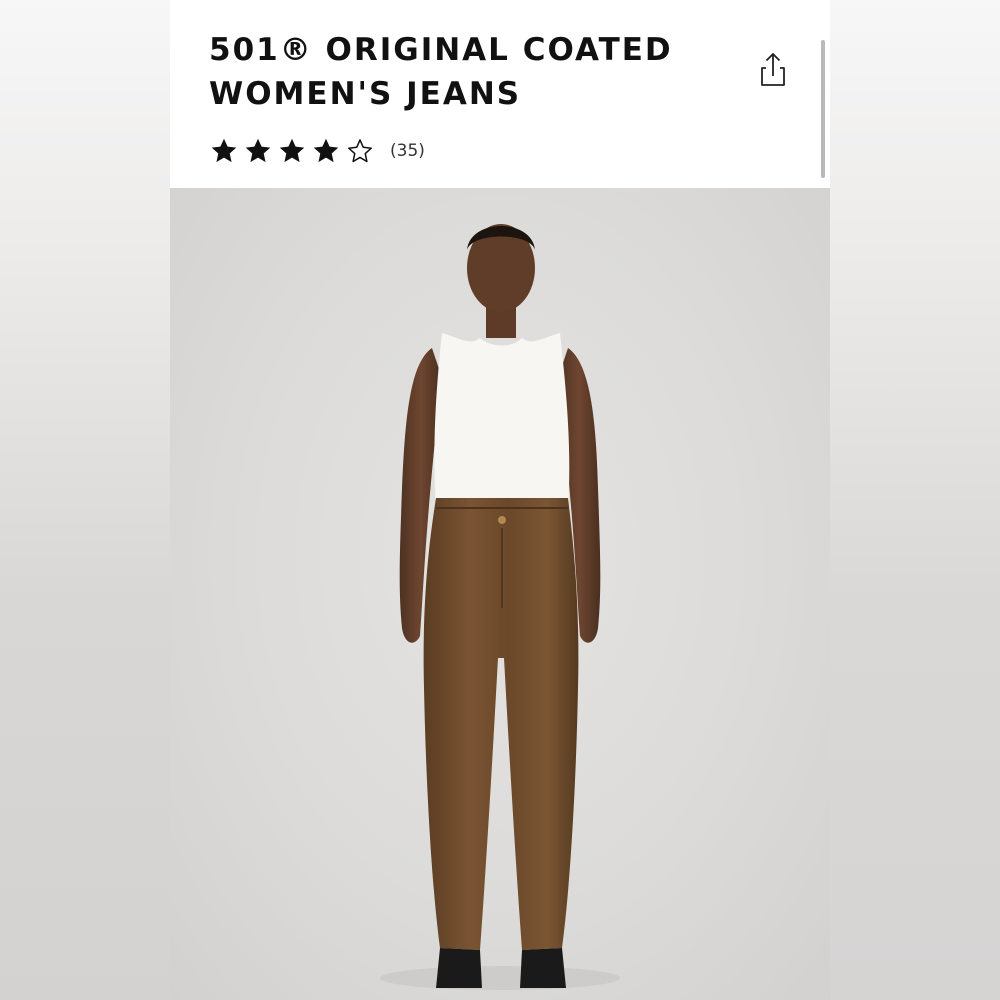  Describe the element at coordinates (441, 50) in the screenshot. I see `product-title-line1: 501® ORIGINAL COATED` at that location.